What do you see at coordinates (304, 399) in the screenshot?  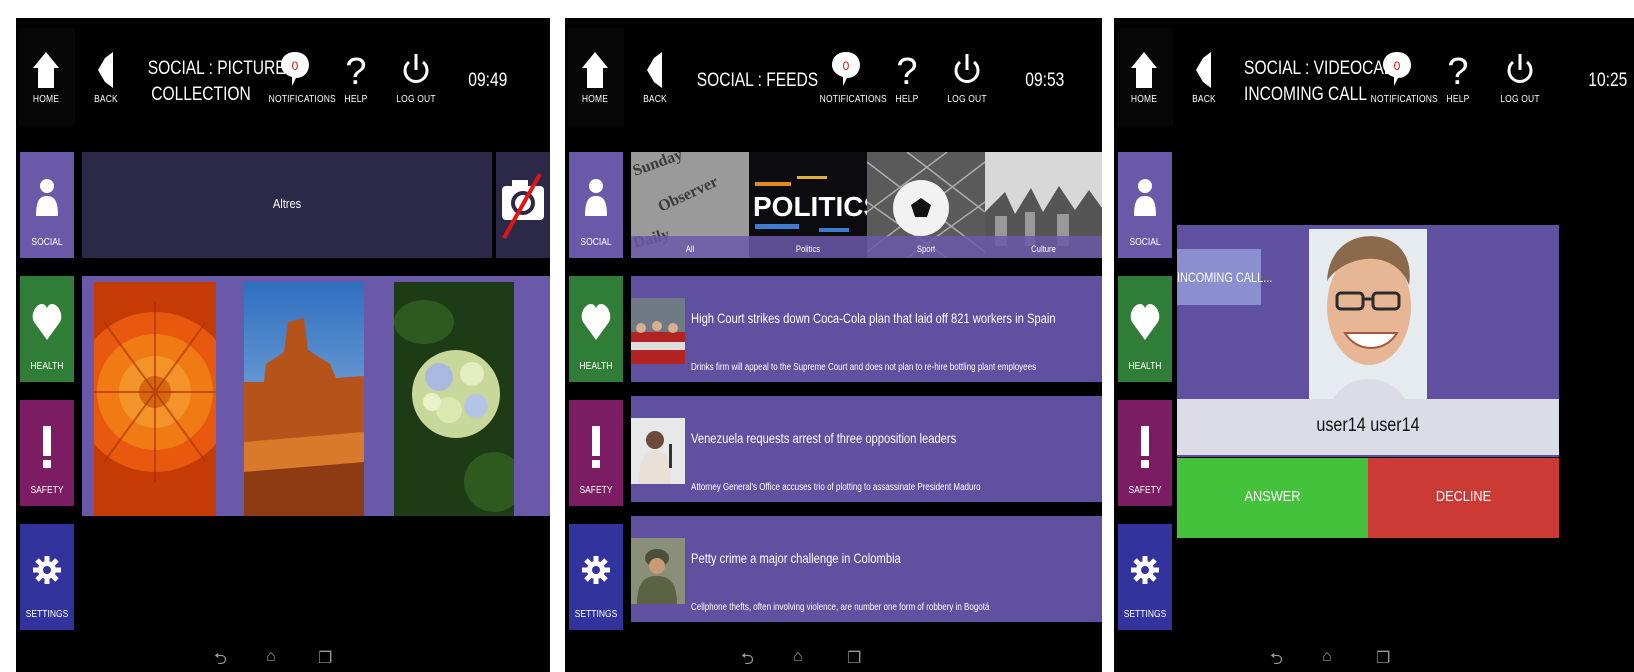 I see `desert-butte-photo` at bounding box center [304, 399].